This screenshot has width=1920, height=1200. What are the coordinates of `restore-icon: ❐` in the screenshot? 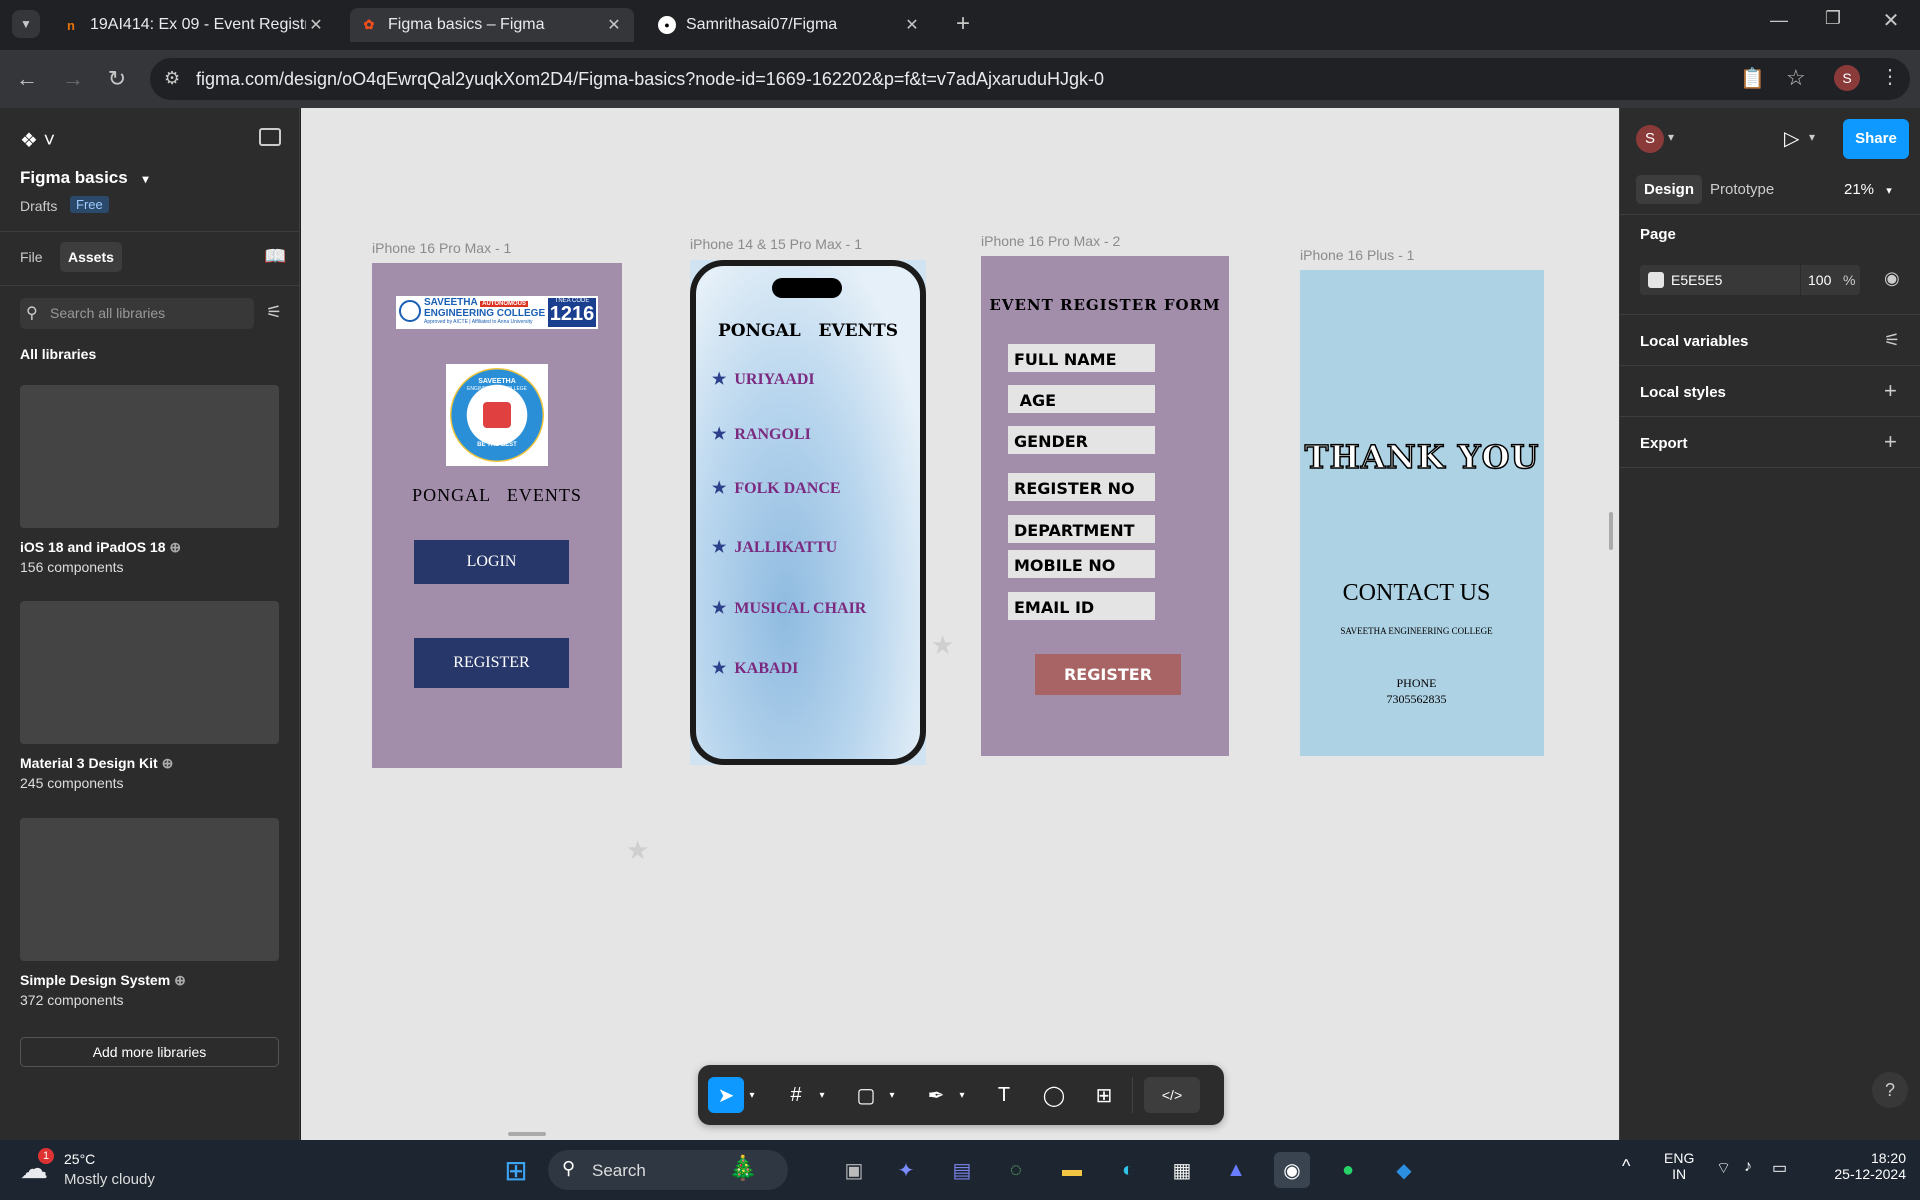 It's located at (1833, 18).